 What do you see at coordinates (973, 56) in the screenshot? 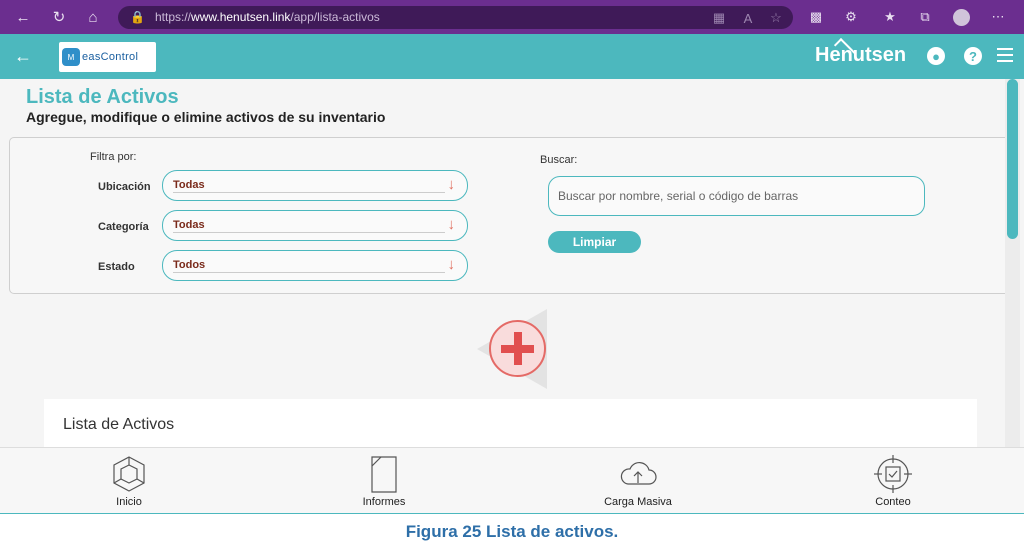
I see `help-icon: ?` at bounding box center [973, 56].